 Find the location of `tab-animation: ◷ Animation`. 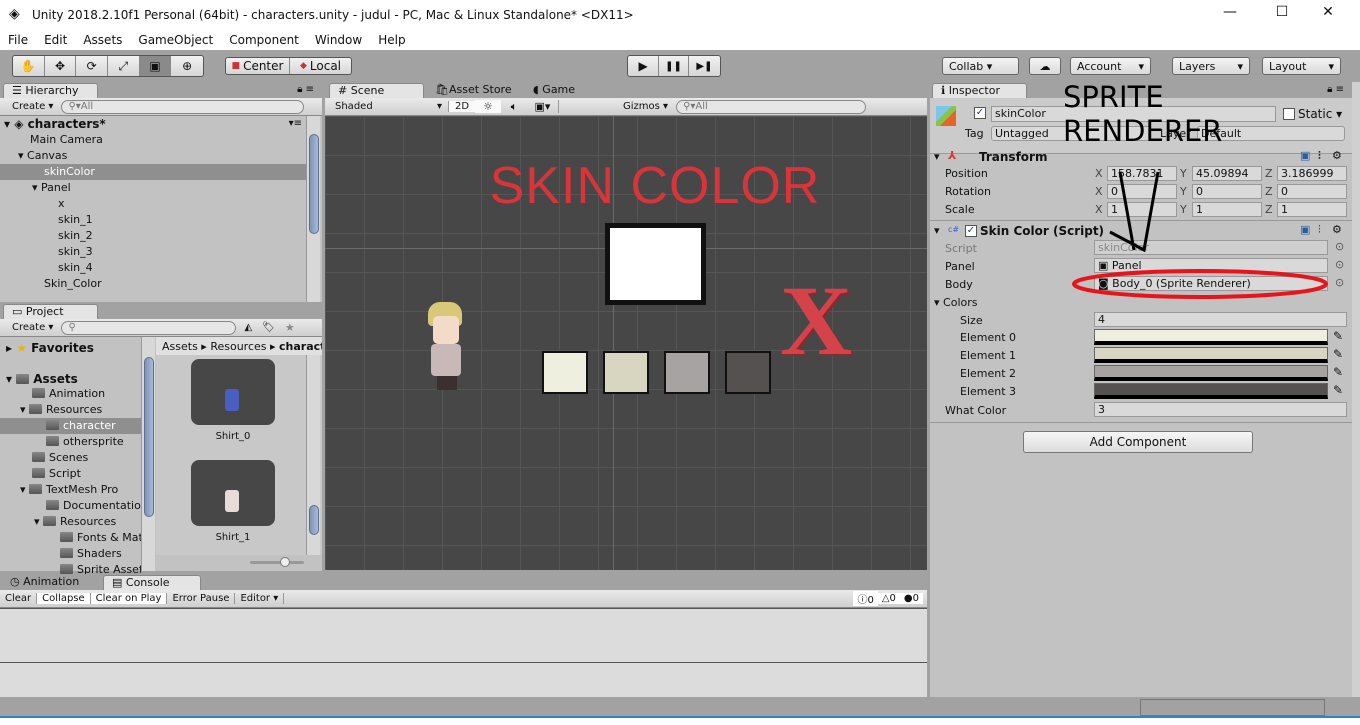

tab-animation: ◷ Animation is located at coordinates (51, 582).